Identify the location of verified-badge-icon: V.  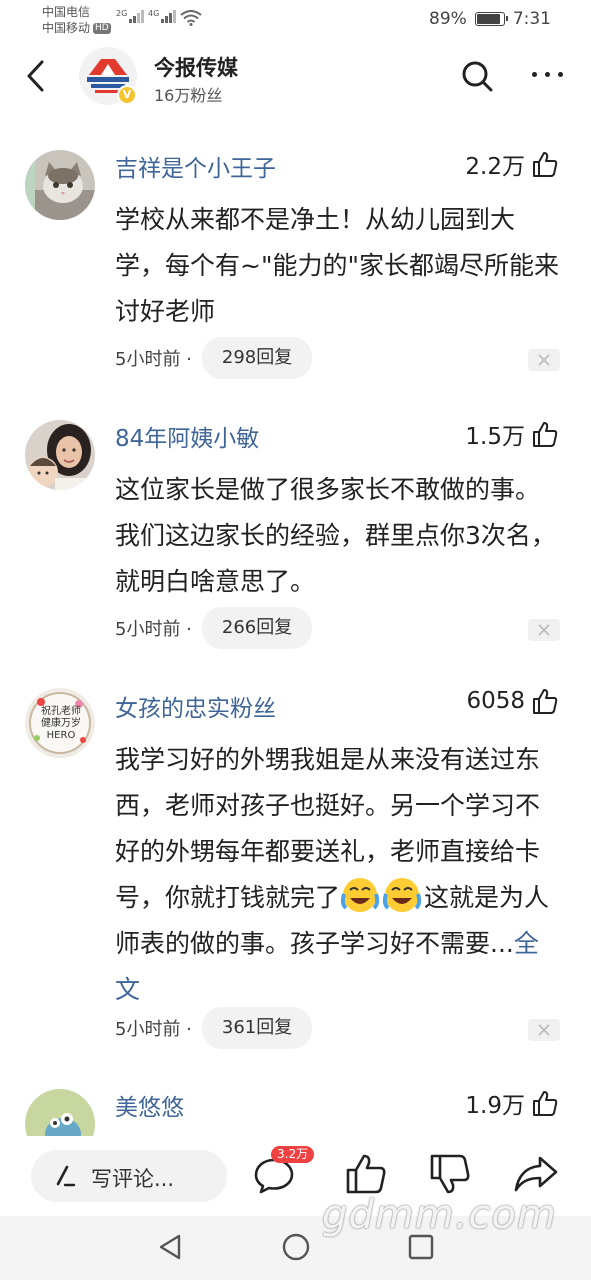
(127, 95).